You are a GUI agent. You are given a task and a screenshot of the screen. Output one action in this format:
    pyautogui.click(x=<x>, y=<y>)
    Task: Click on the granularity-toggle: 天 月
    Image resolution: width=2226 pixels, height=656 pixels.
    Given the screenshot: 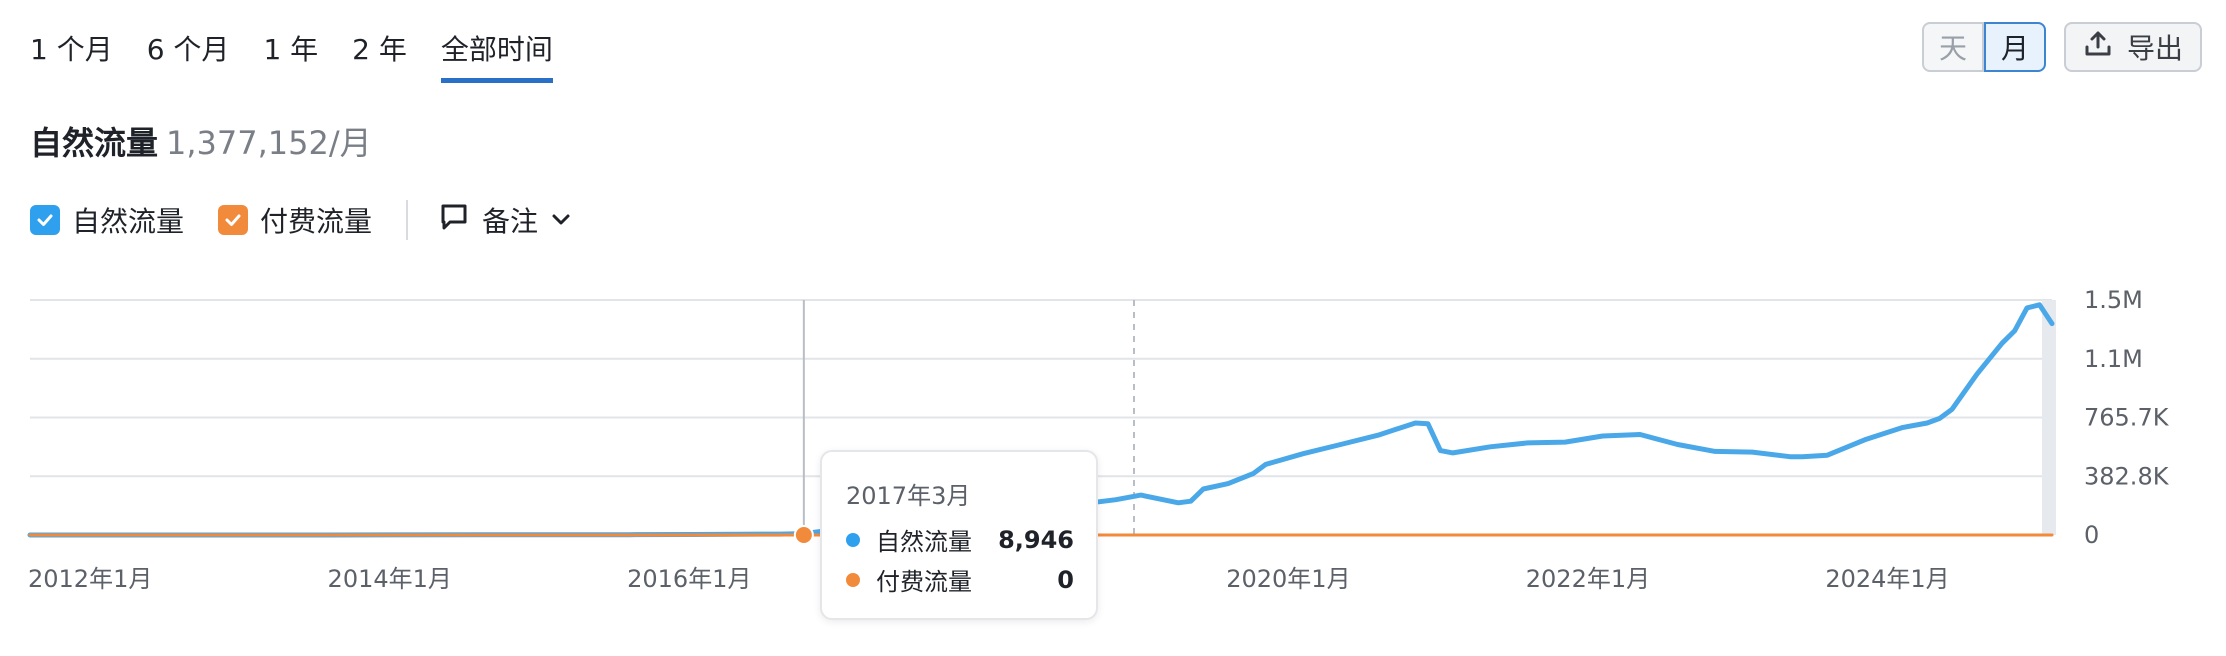 What is the action you would take?
    pyautogui.click(x=1984, y=47)
    